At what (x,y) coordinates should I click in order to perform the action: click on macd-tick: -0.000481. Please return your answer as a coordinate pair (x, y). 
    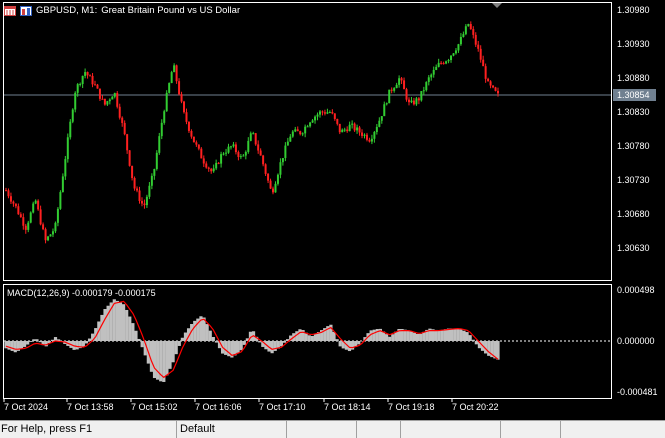
    Looking at the image, I should click on (637, 392).